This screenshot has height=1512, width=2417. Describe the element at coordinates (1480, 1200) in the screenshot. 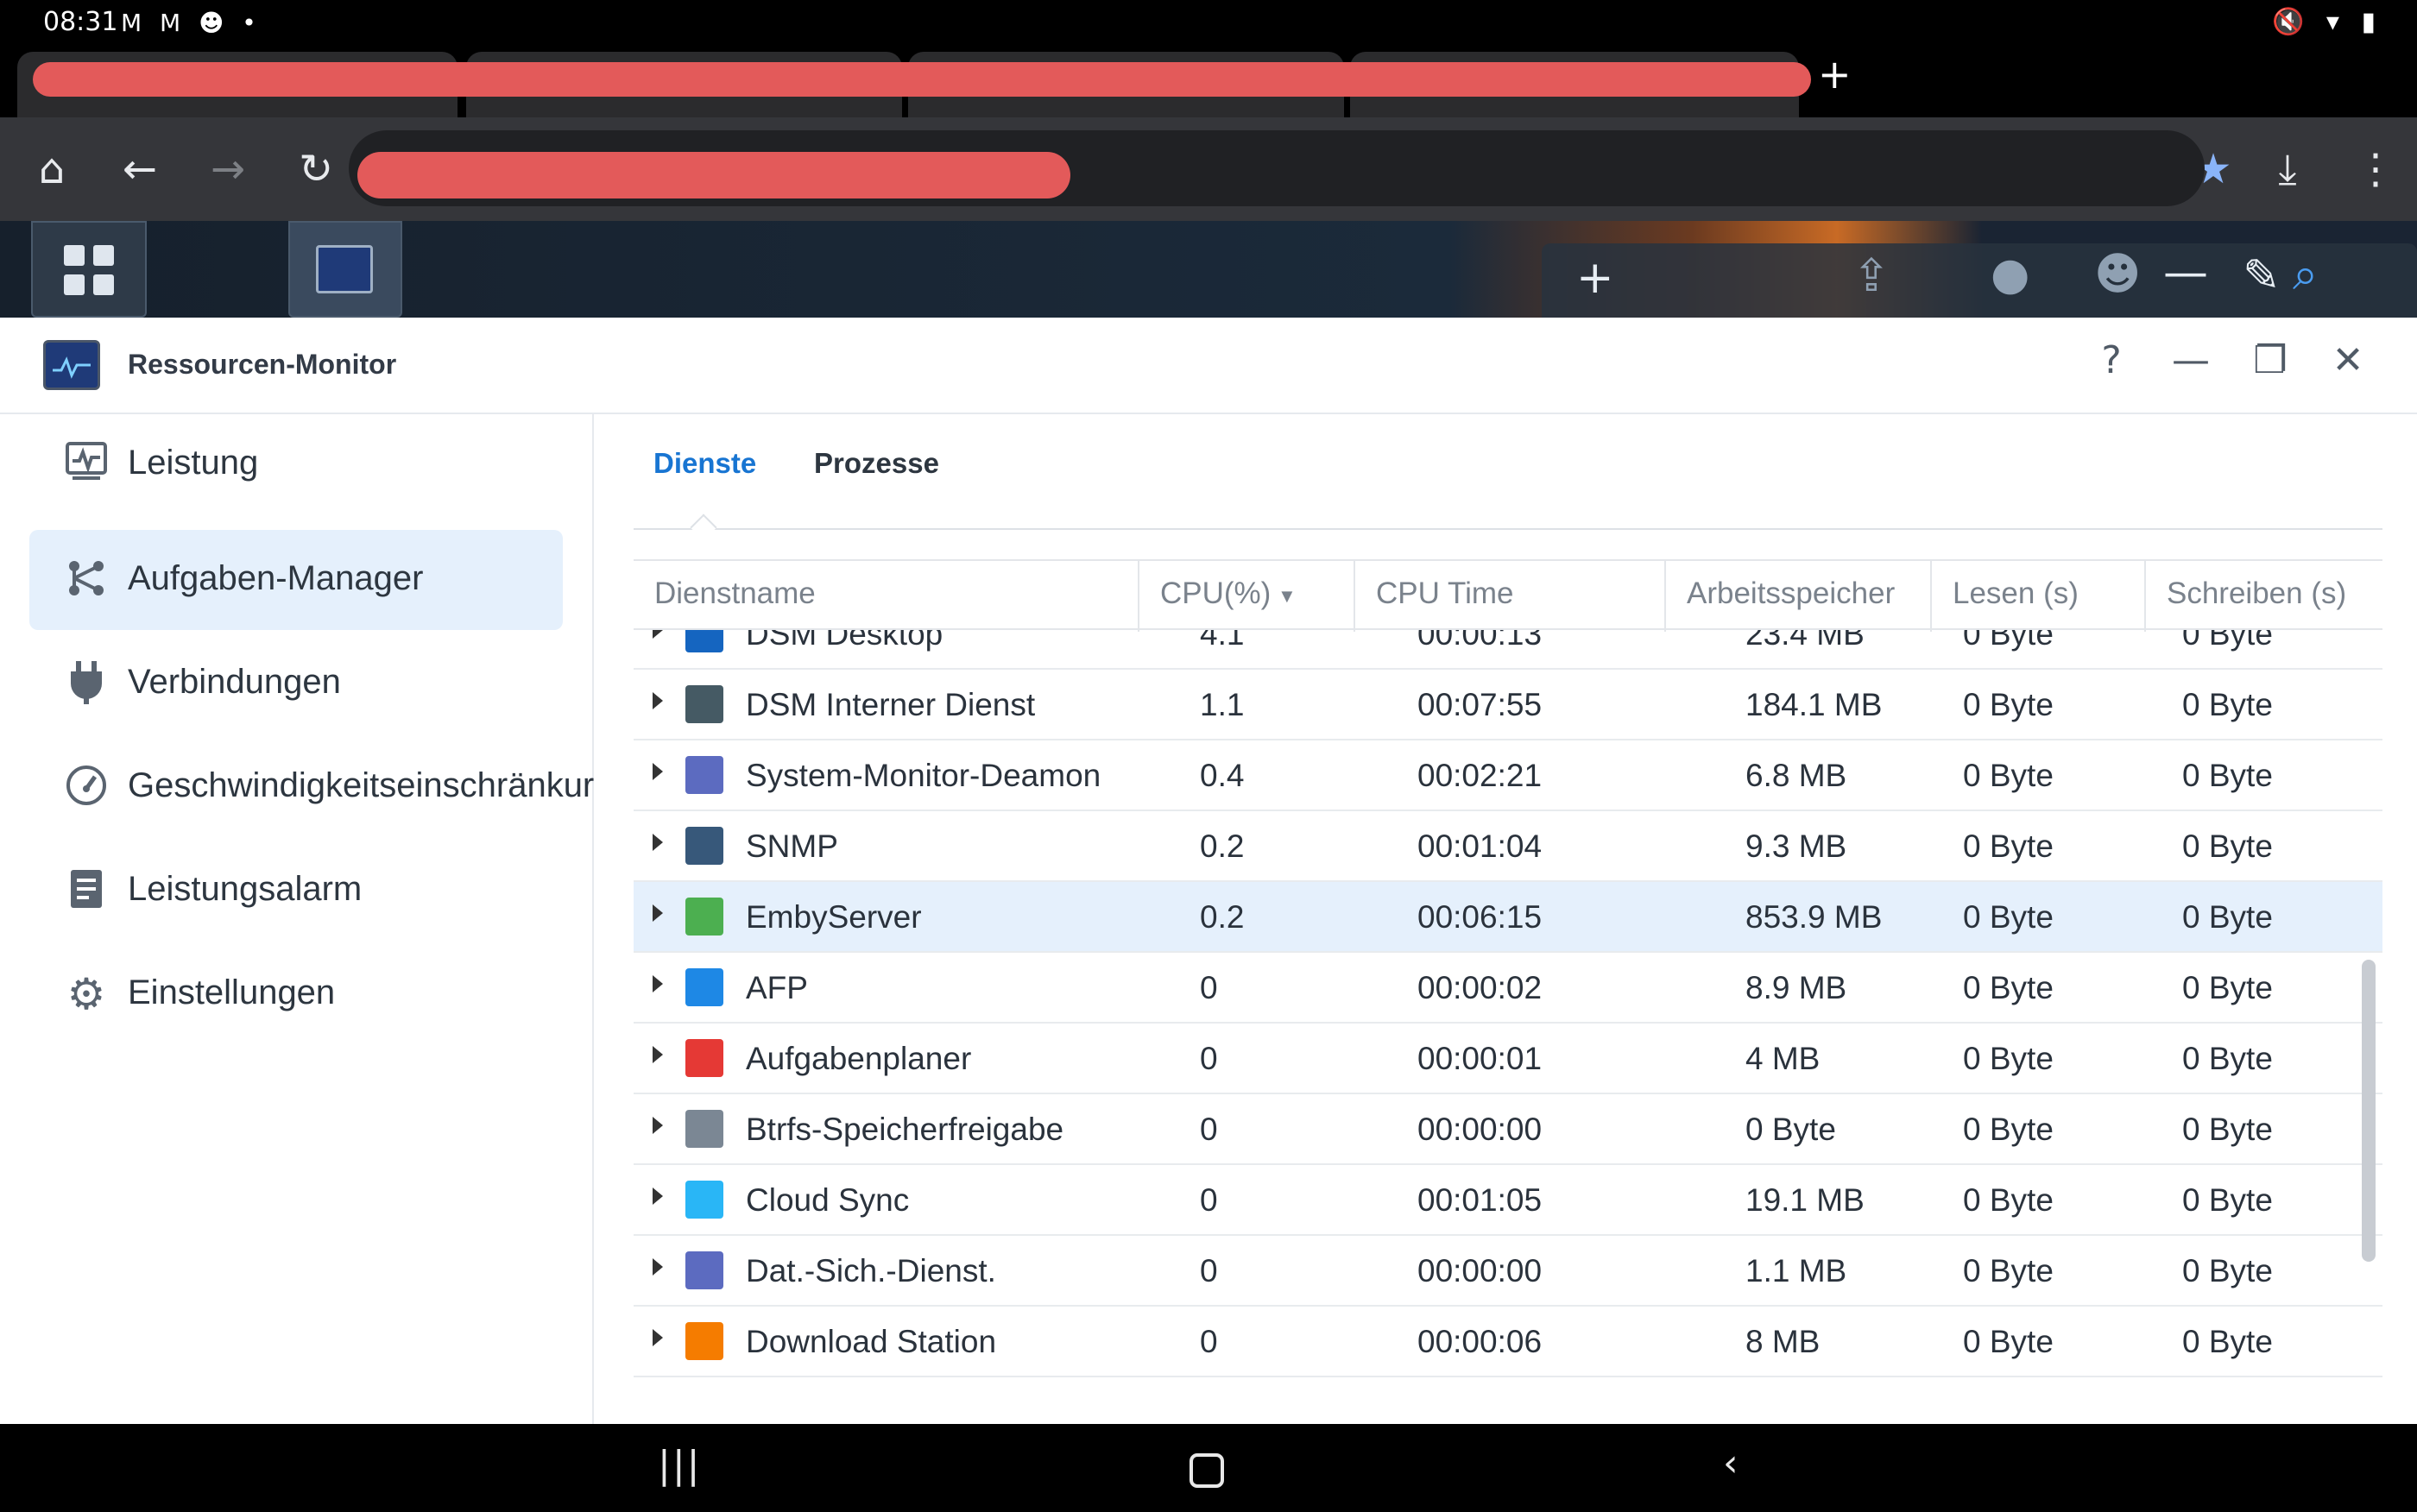

I see `cell-cpu-time: 00:01:05` at that location.